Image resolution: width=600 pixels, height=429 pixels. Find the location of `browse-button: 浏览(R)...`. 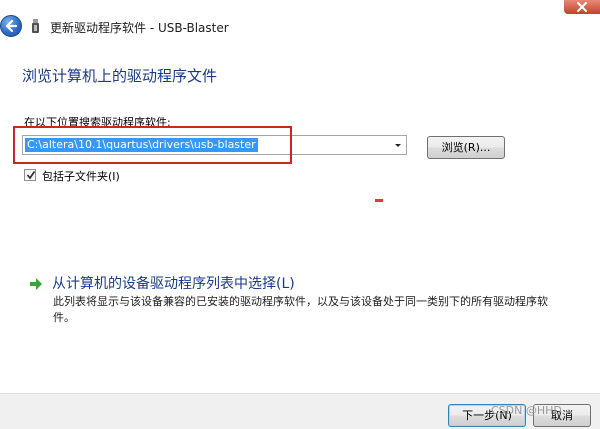

browse-button: 浏览(R)... is located at coordinates (466, 147).